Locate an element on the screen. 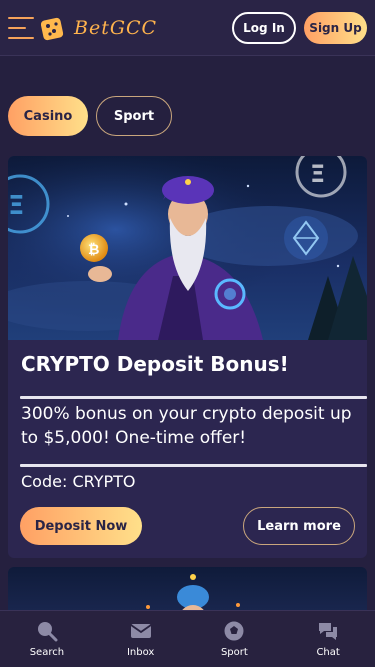 The image size is (375, 667). nav-label: Sport is located at coordinates (234, 652).